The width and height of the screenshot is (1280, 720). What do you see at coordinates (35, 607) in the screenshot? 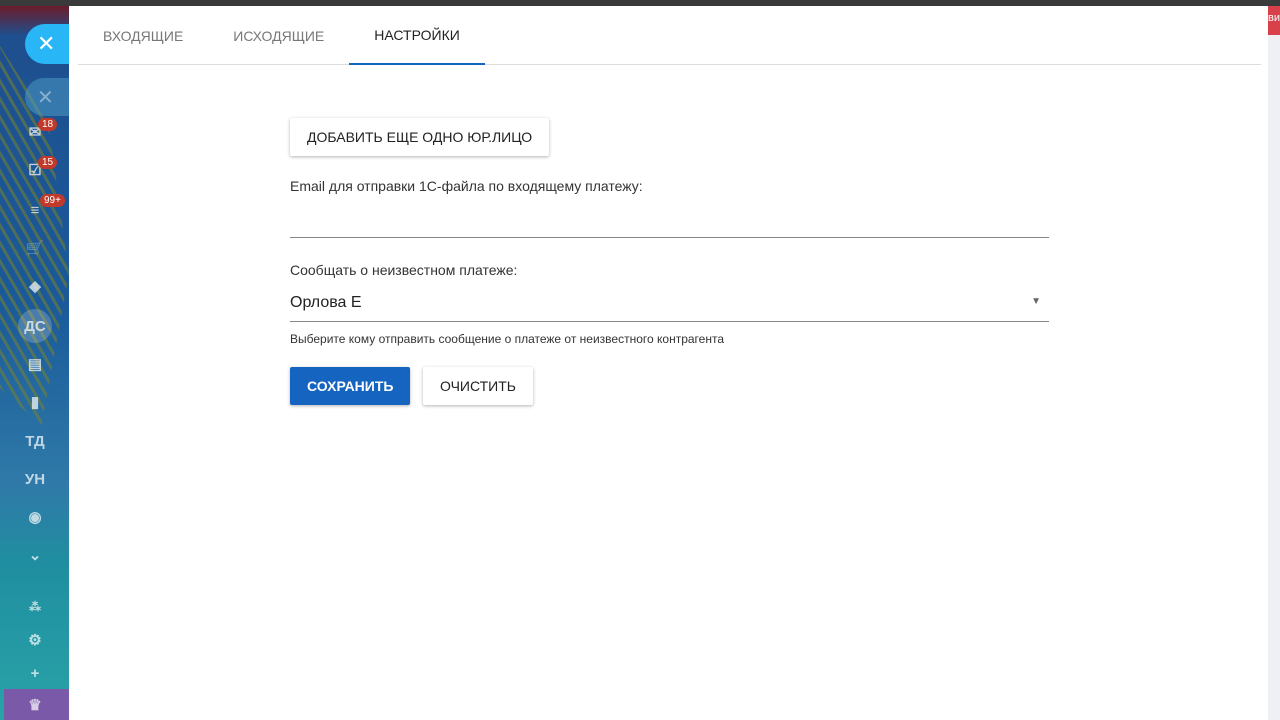
I see `share-icon: ⁂` at bounding box center [35, 607].